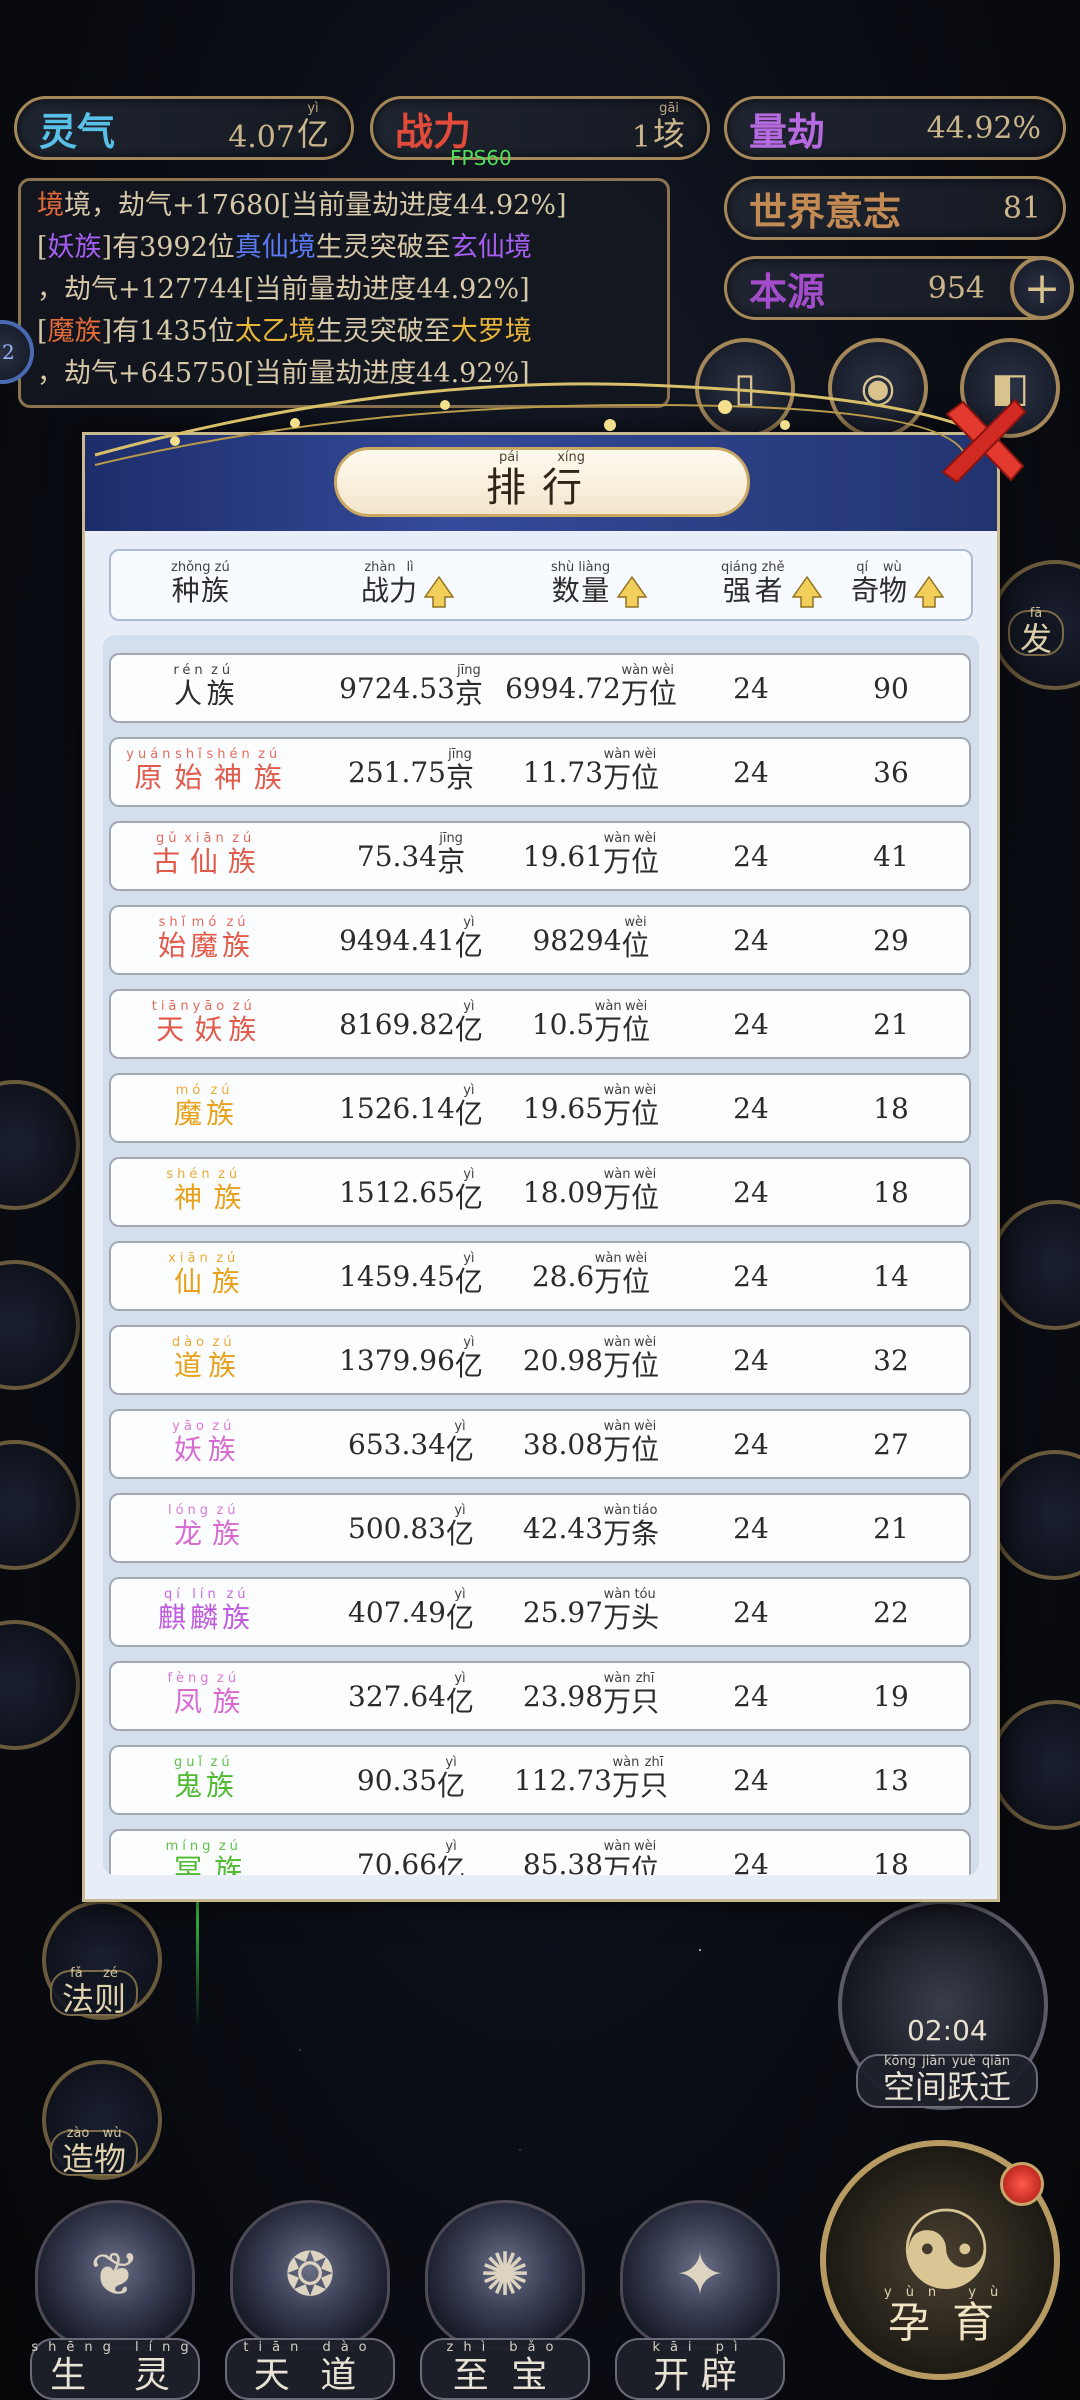 The width and height of the screenshot is (1080, 2400). Describe the element at coordinates (591, 770) in the screenshot. I see `count-value: 11.73 万wàn 位wèi` at that location.